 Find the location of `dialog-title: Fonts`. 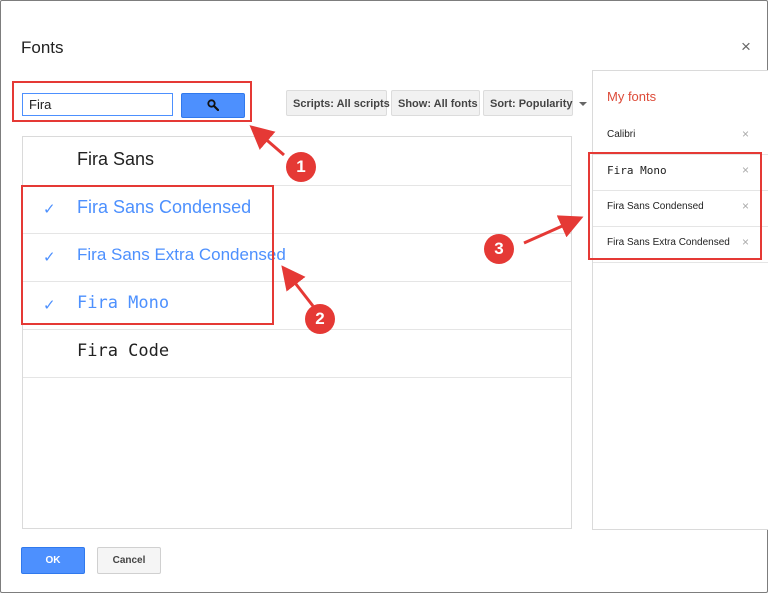

dialog-title: Fonts is located at coordinates (42, 47).